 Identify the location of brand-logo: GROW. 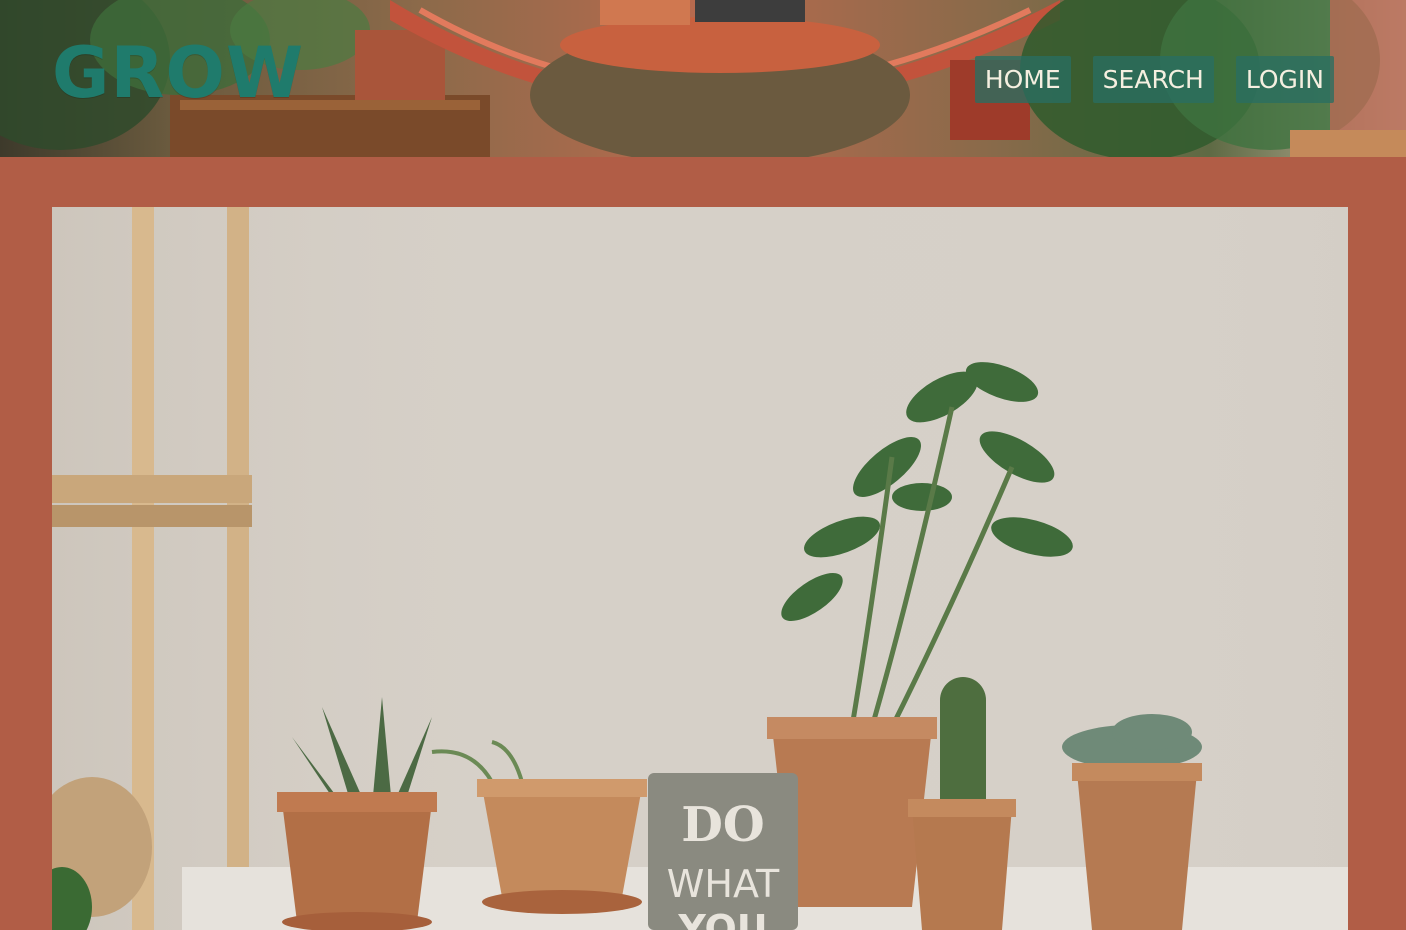
(178, 73).